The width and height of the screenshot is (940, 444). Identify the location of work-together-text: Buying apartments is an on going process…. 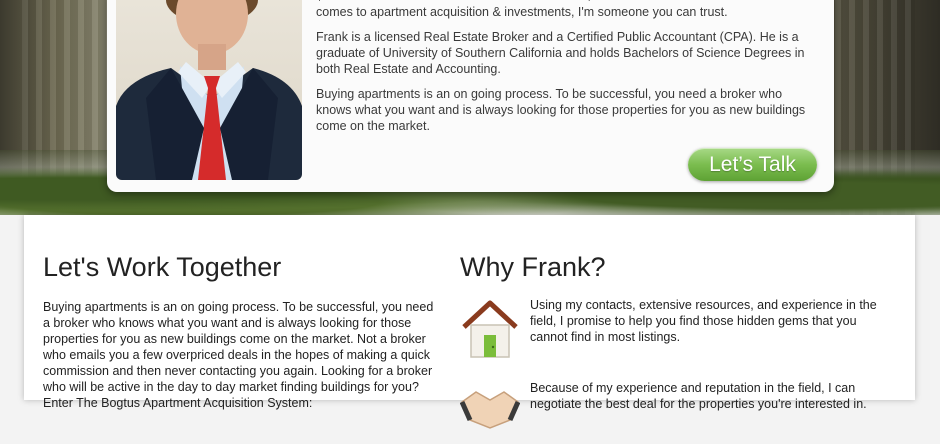
(238, 355).